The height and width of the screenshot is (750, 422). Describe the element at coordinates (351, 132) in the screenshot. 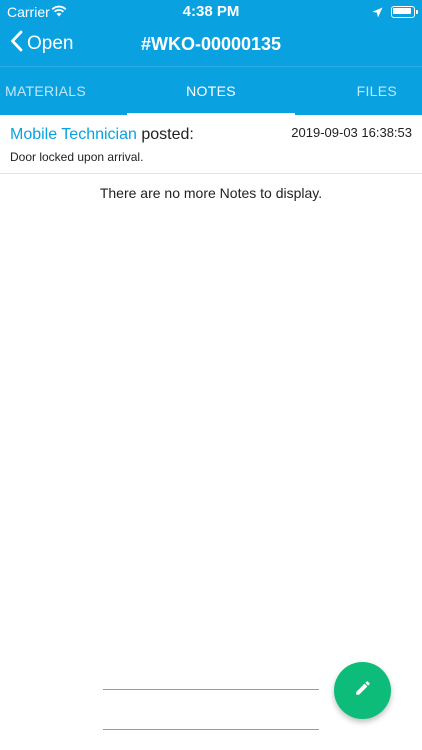

I see `note-timestamp: 2019-09-03 16:38:53` at that location.